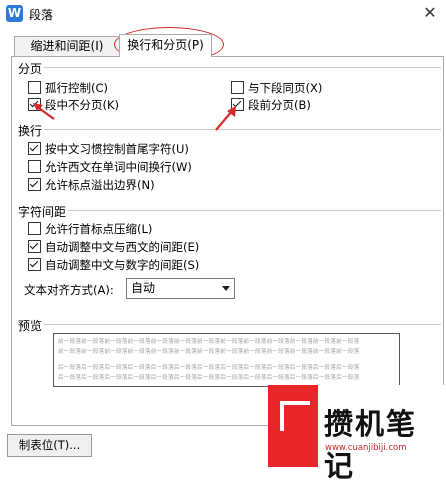  Describe the element at coordinates (41, 15) in the screenshot. I see `window-title: 段落` at that location.